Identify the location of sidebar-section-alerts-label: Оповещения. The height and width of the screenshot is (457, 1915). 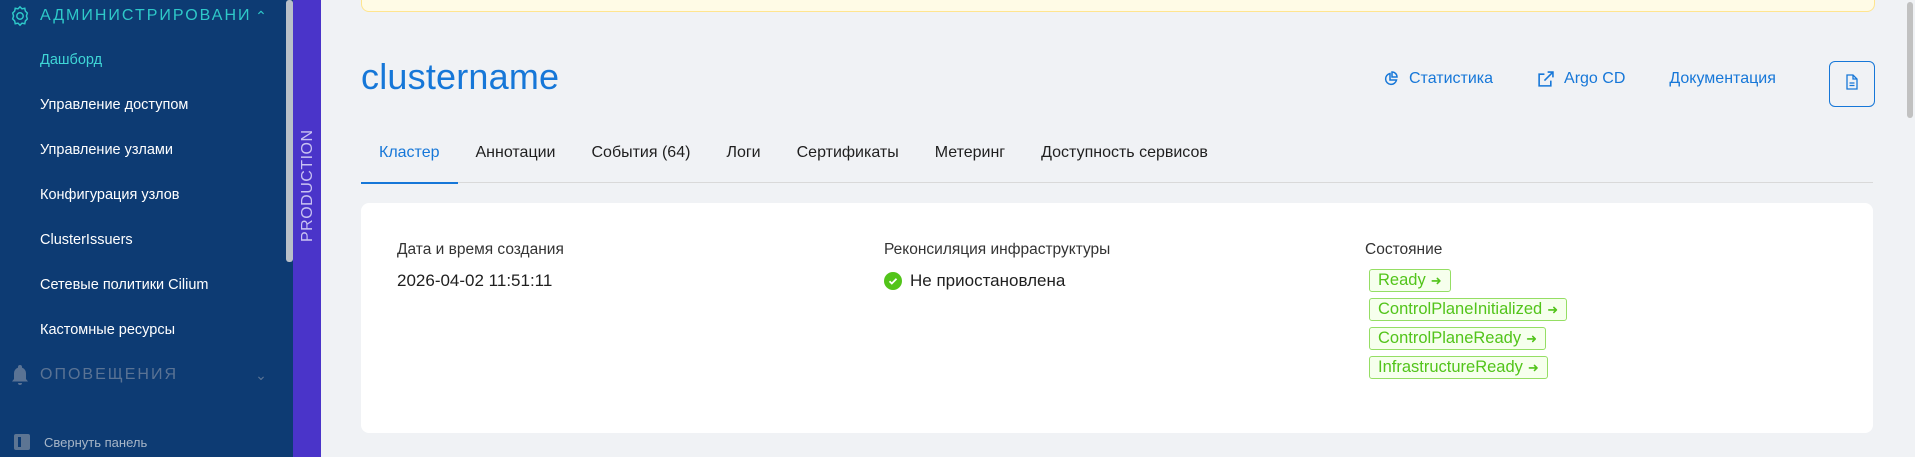
(109, 374).